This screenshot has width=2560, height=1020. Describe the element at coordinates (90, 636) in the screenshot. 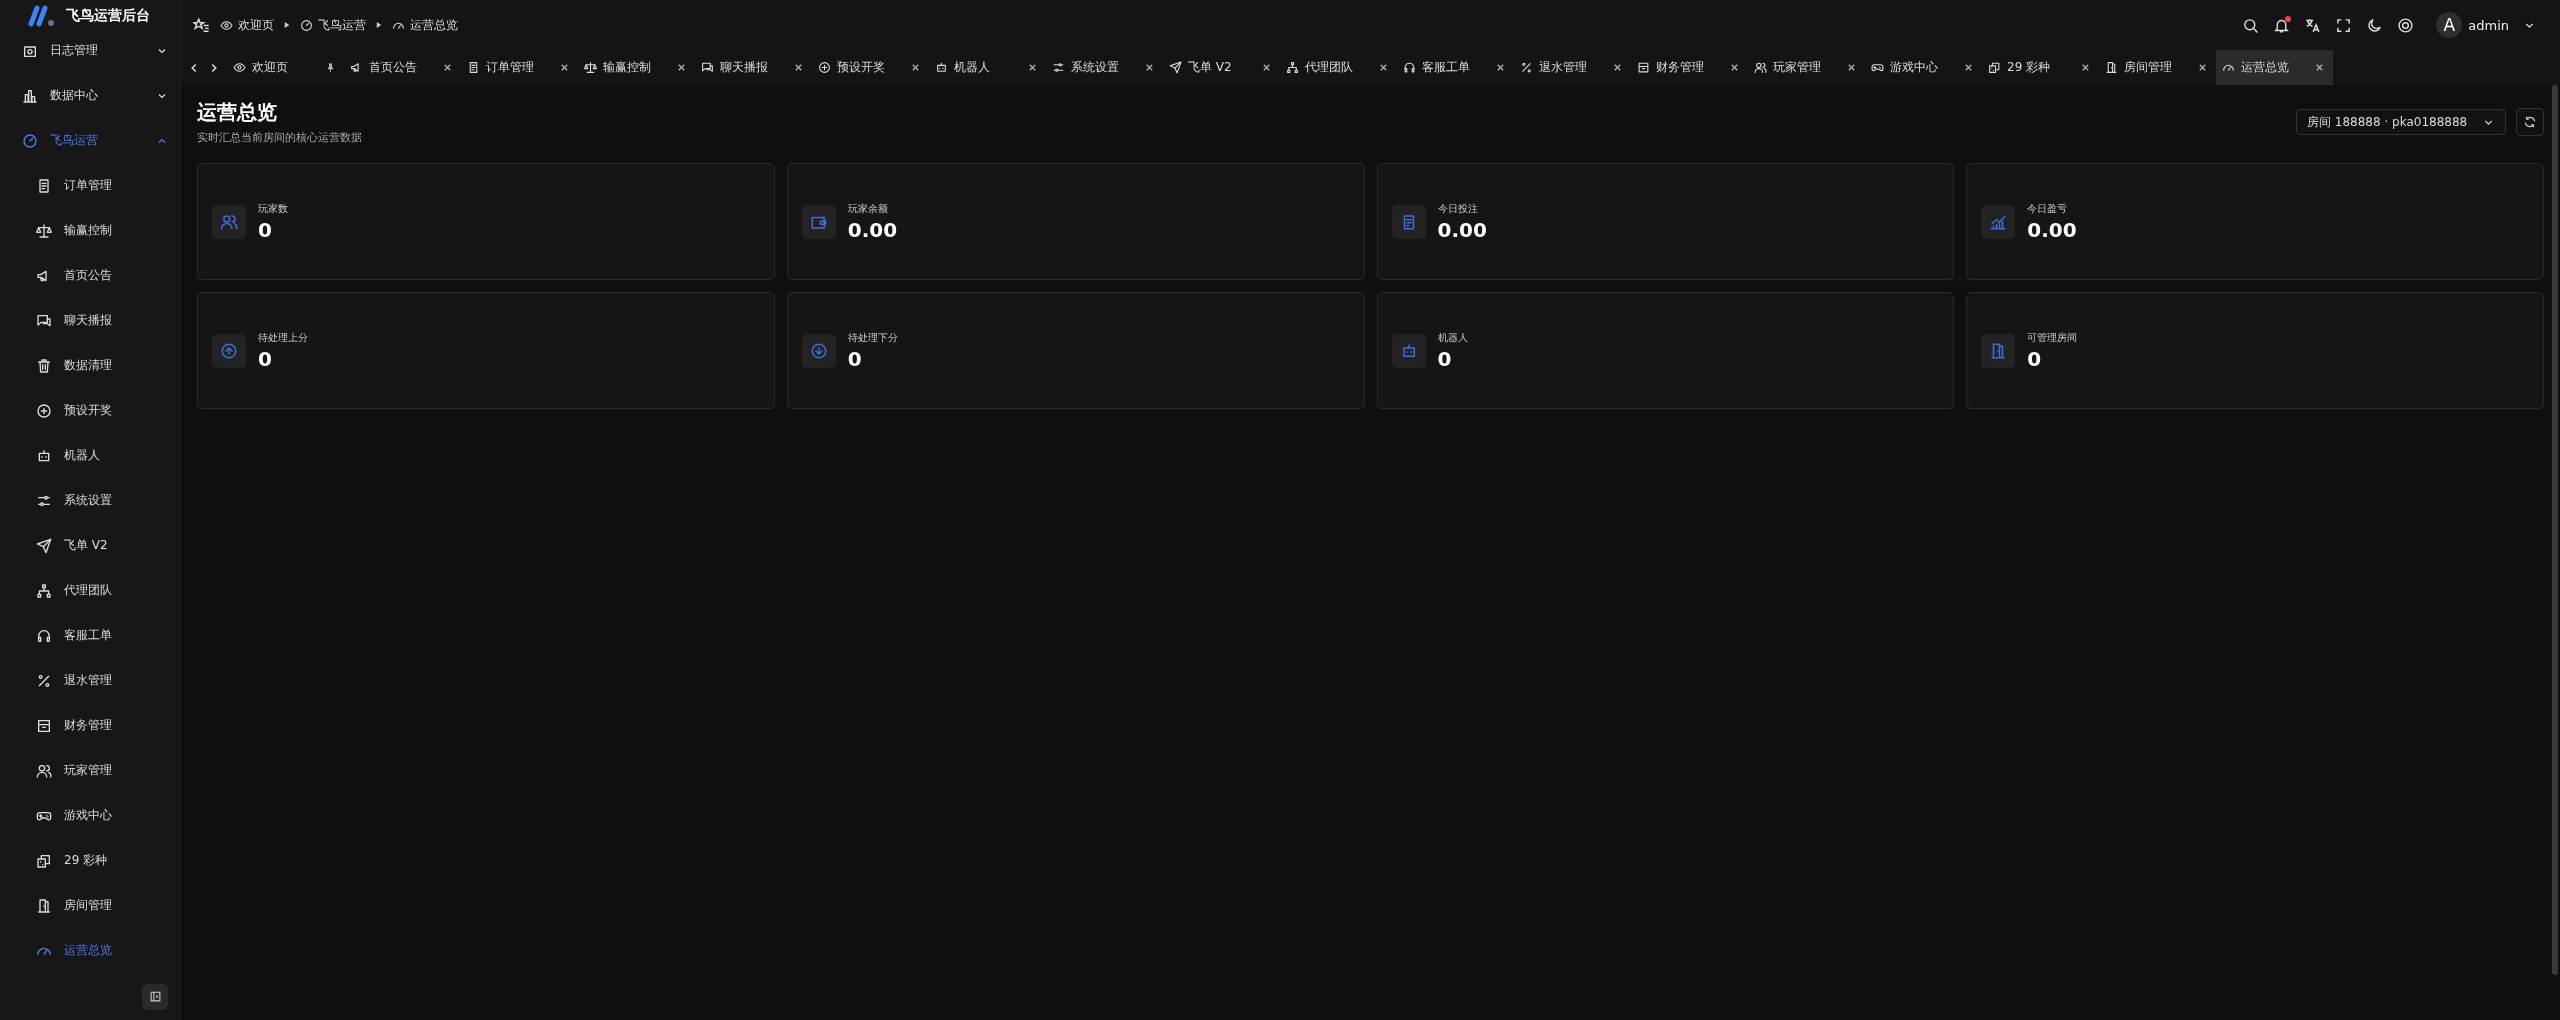

I see `sidebar-item: 客服工单` at that location.